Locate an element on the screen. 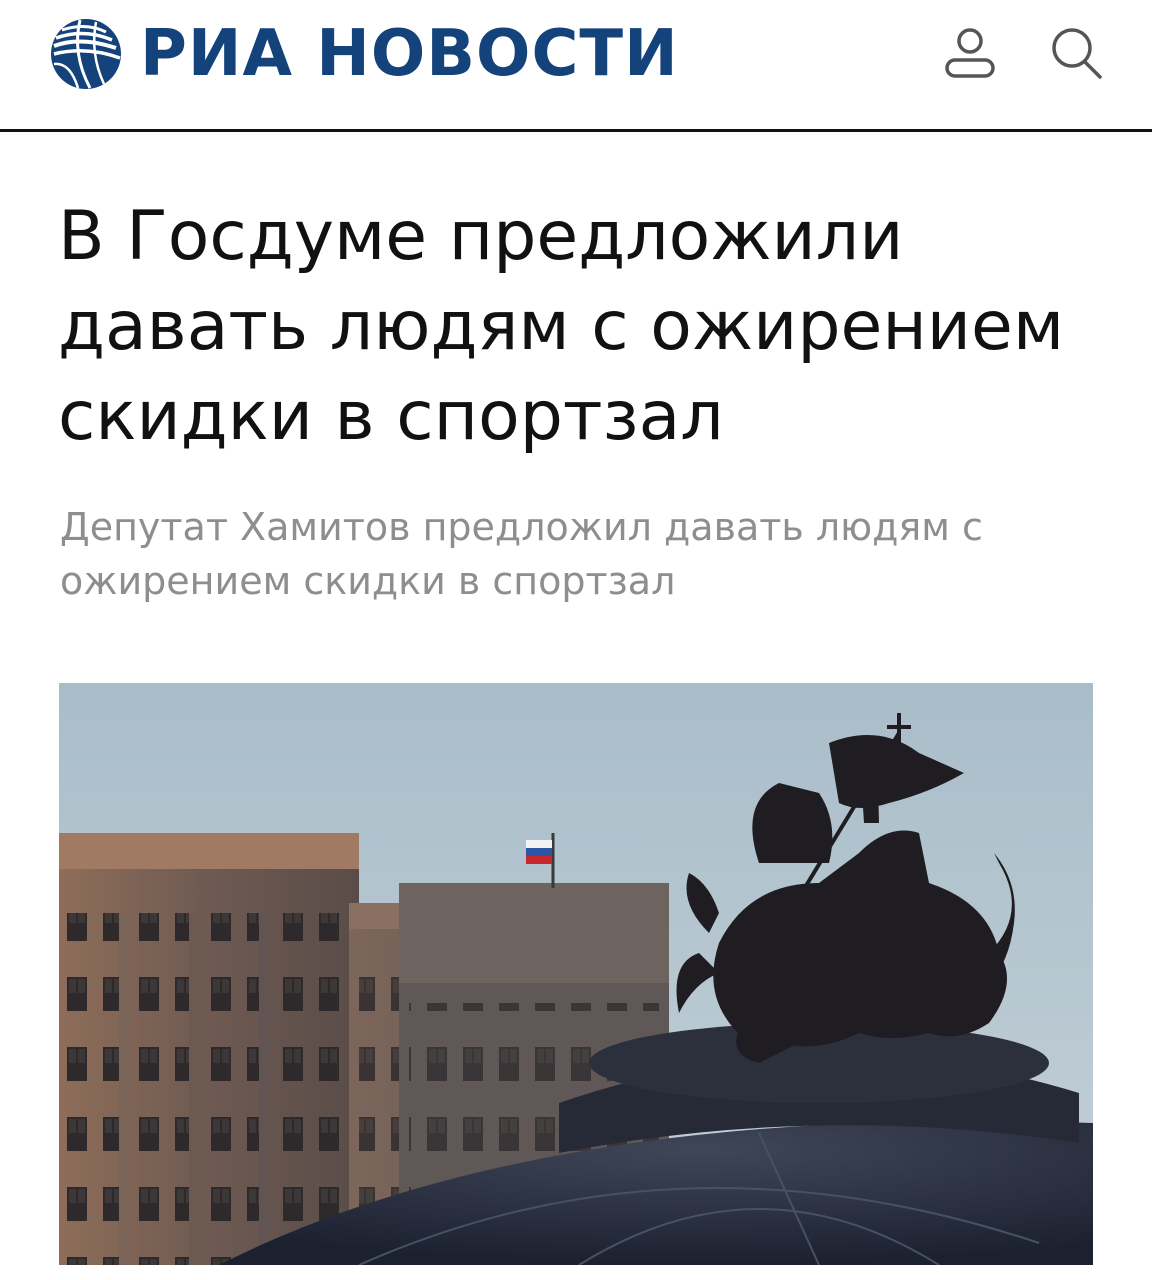 This screenshot has height=1280, width=1152. logo-text: РИА НОВОСТИ is located at coordinates (409, 54).